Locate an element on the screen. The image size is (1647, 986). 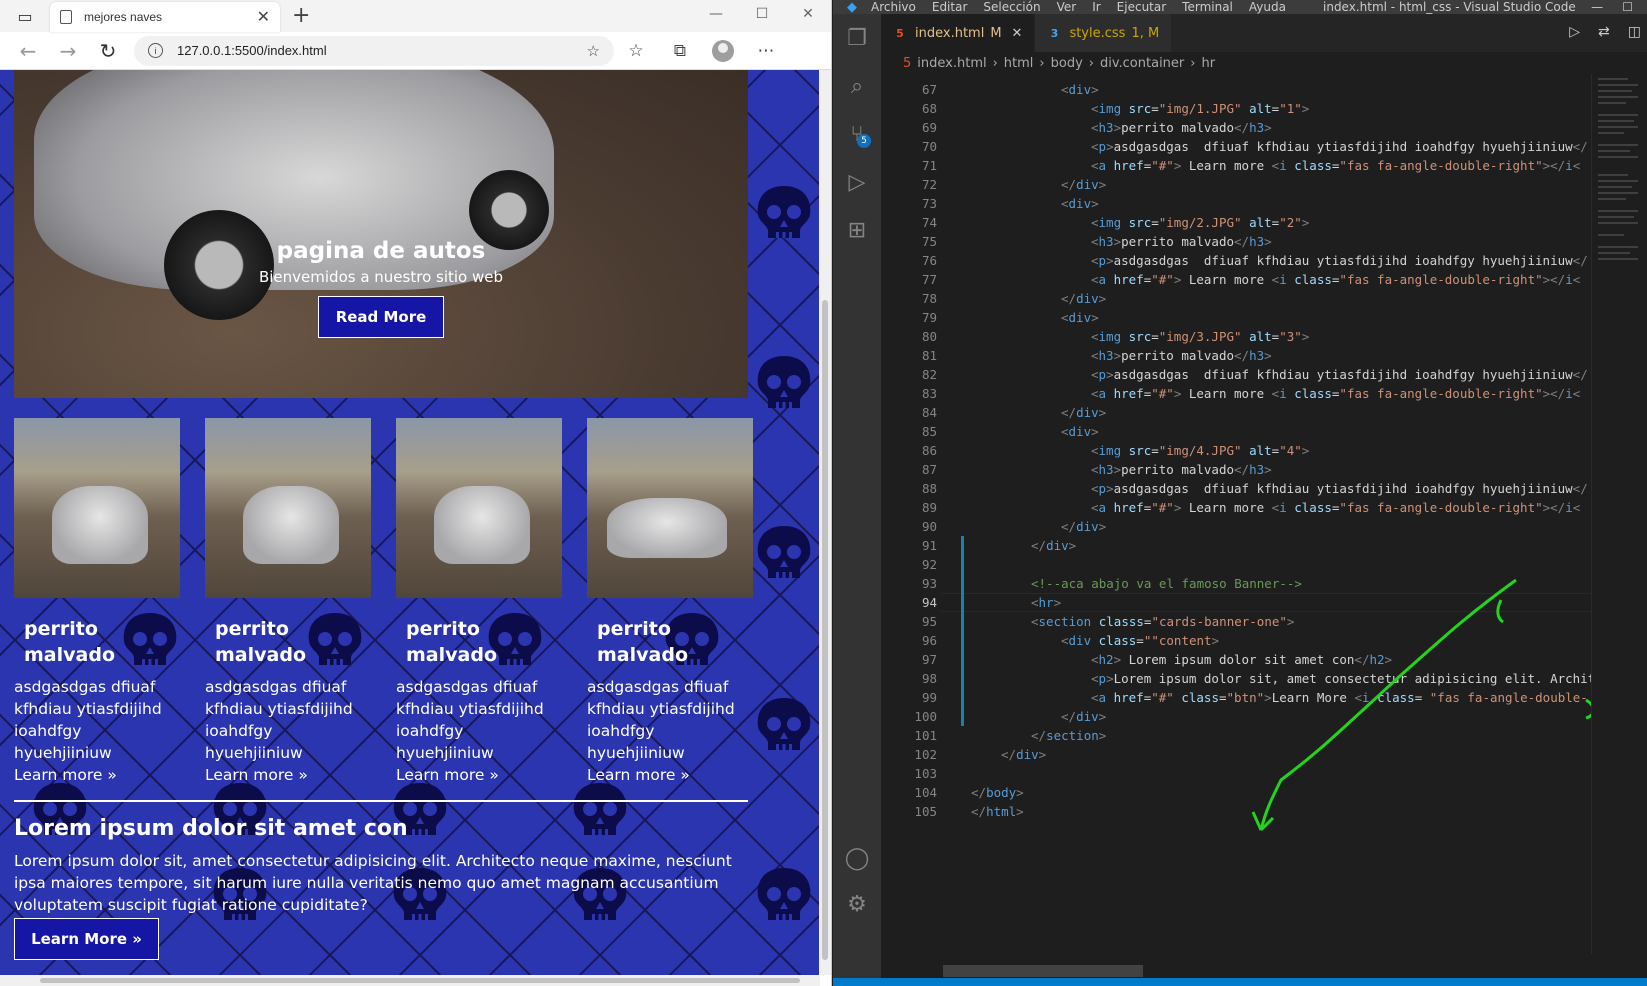
code-line: 74 <img src="img/2.JPG" alt="2"> is located at coordinates (1236, 222).